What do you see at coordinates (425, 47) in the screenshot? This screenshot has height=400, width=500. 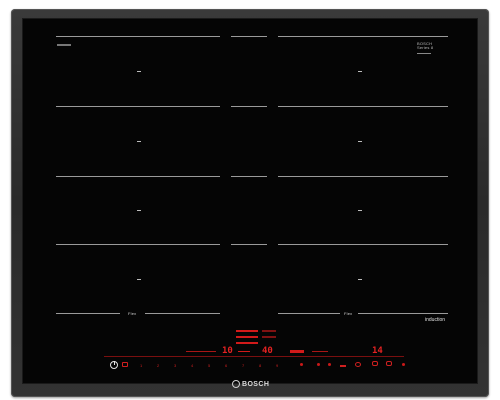 I see `series-logo-line2: Series 8` at bounding box center [425, 47].